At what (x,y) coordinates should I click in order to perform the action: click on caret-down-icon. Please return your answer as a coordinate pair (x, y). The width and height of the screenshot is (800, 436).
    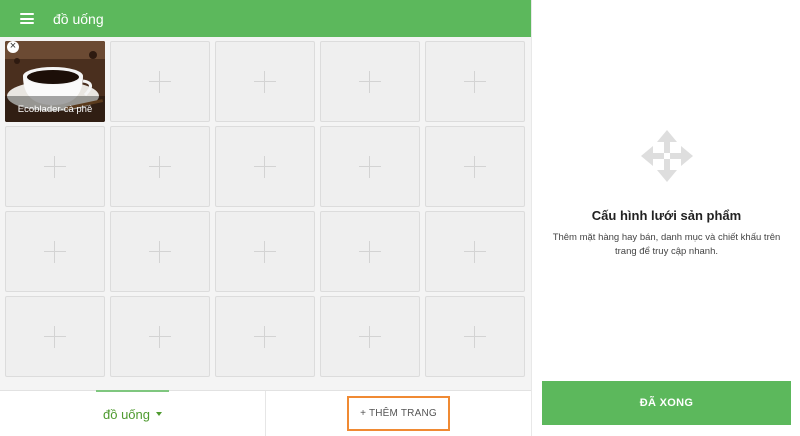
    Looking at the image, I should click on (159, 414).